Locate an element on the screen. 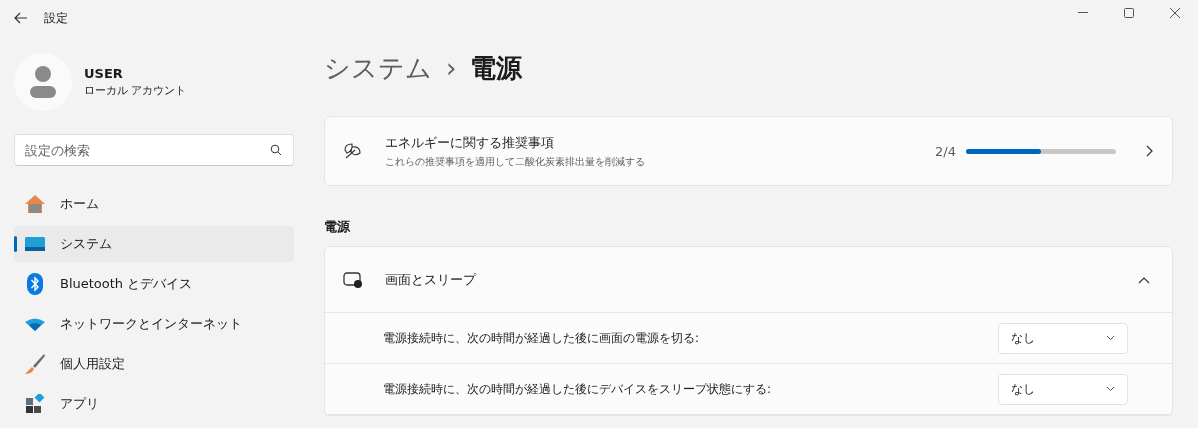  user-name: USER is located at coordinates (104, 73).